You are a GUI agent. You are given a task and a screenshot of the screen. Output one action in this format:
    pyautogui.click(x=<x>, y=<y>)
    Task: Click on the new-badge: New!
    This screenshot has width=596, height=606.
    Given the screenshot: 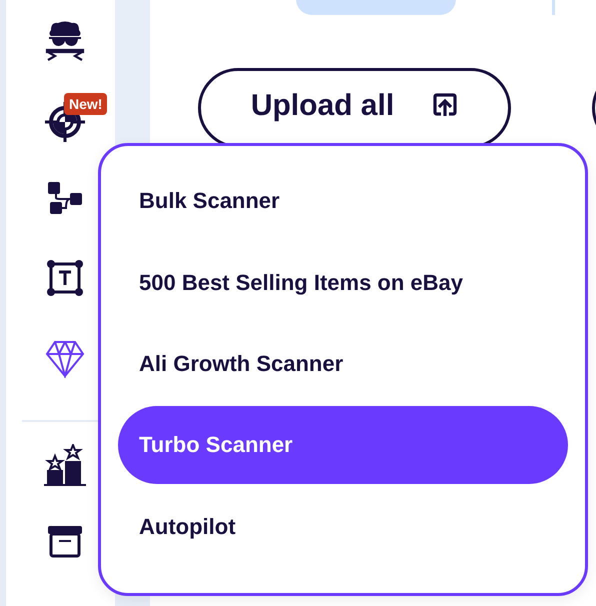 What is the action you would take?
    pyautogui.click(x=86, y=104)
    